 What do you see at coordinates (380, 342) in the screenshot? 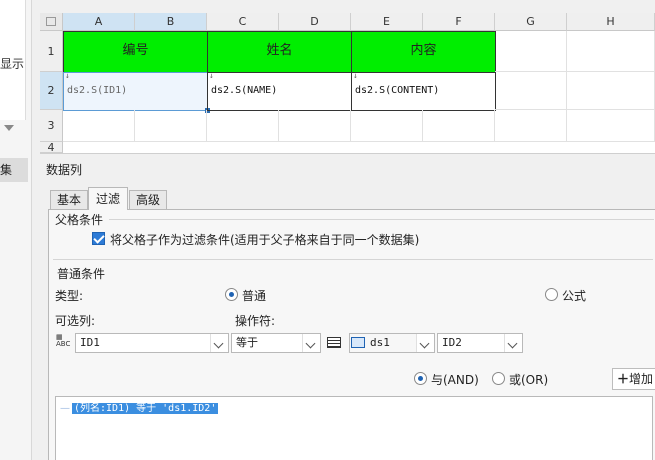
I see `dataset-select-value: ds1` at bounding box center [380, 342].